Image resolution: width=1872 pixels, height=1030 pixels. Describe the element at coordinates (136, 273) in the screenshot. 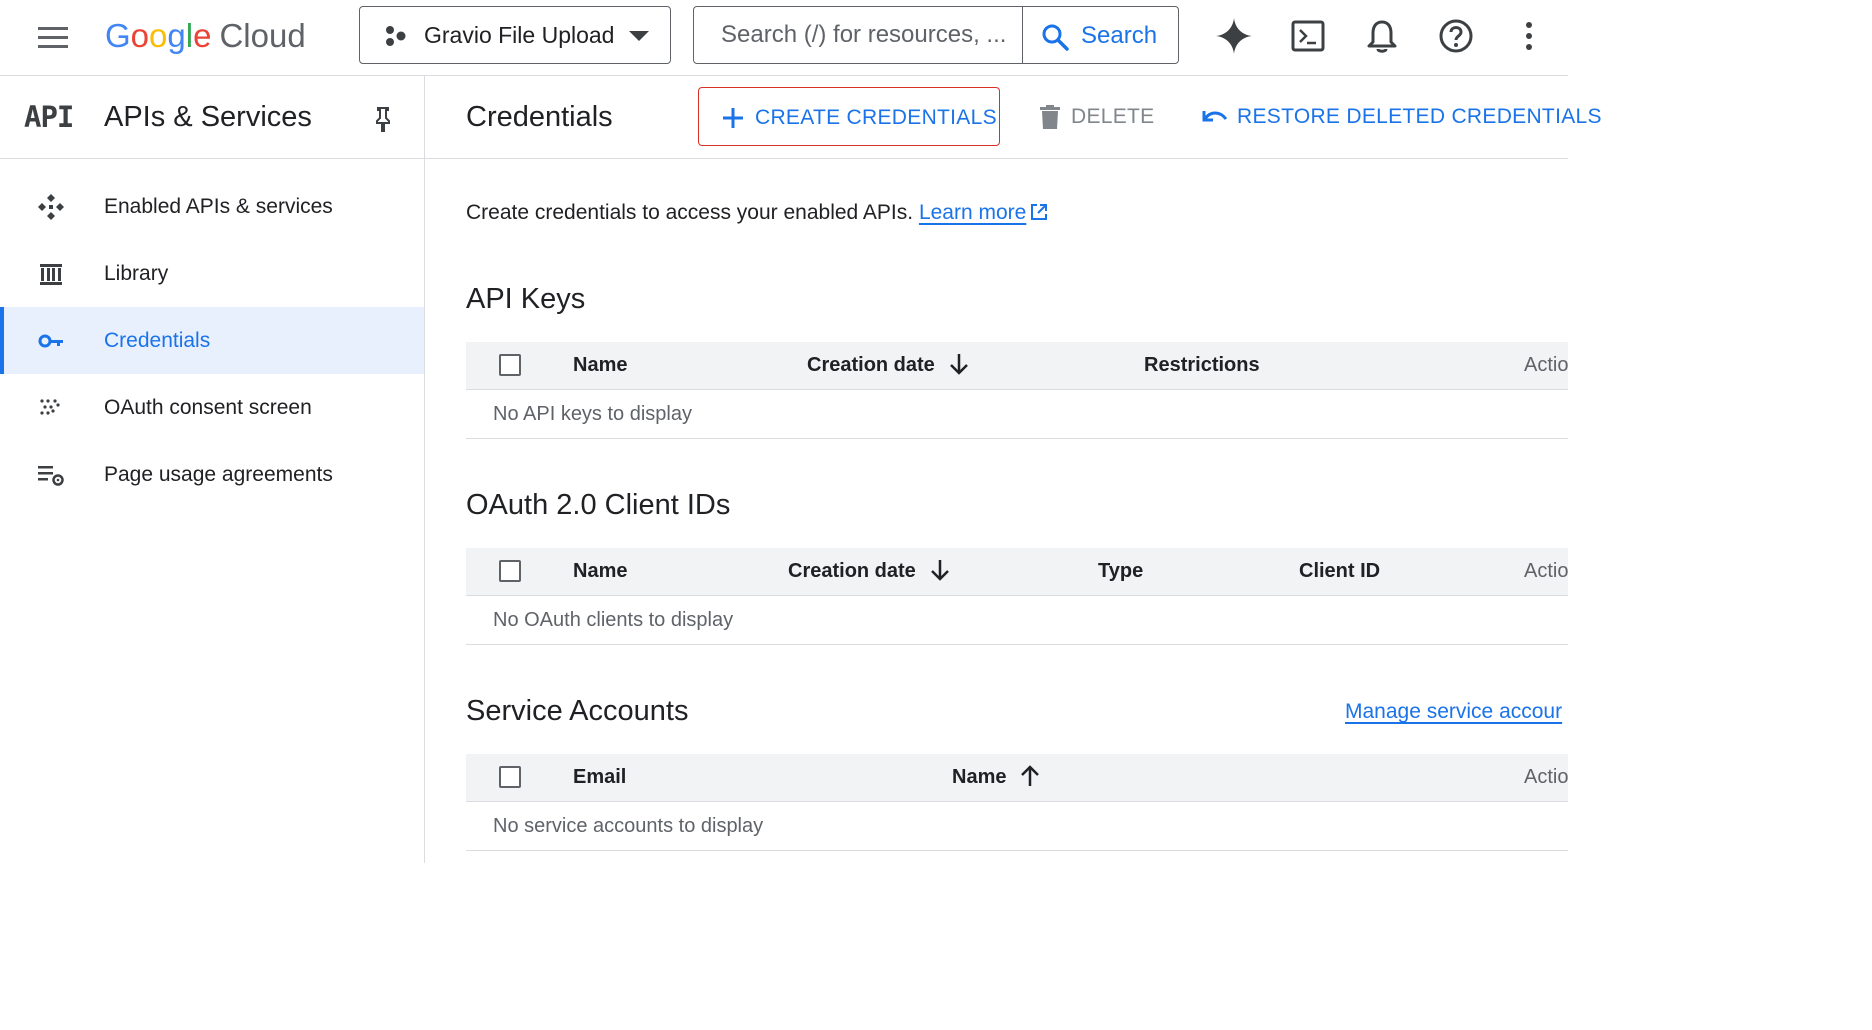

I see `sidebar-item-label: Library` at that location.